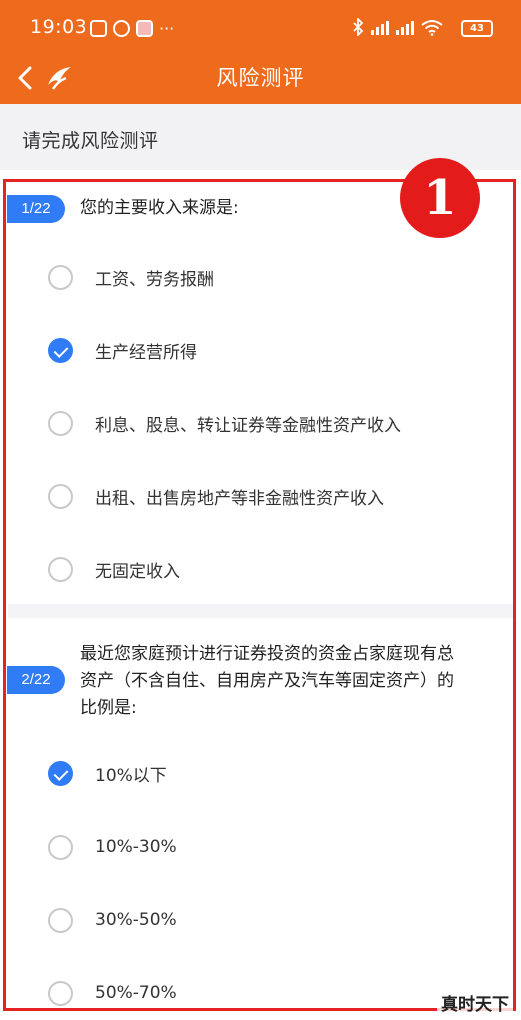 The image size is (521, 1020). I want to click on question-divider, so click(260, 611).